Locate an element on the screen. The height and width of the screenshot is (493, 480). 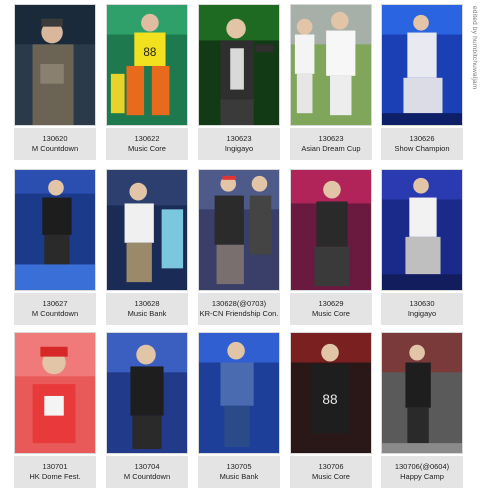
photo-card: 130629 Music Core is located at coordinates (331, 249).